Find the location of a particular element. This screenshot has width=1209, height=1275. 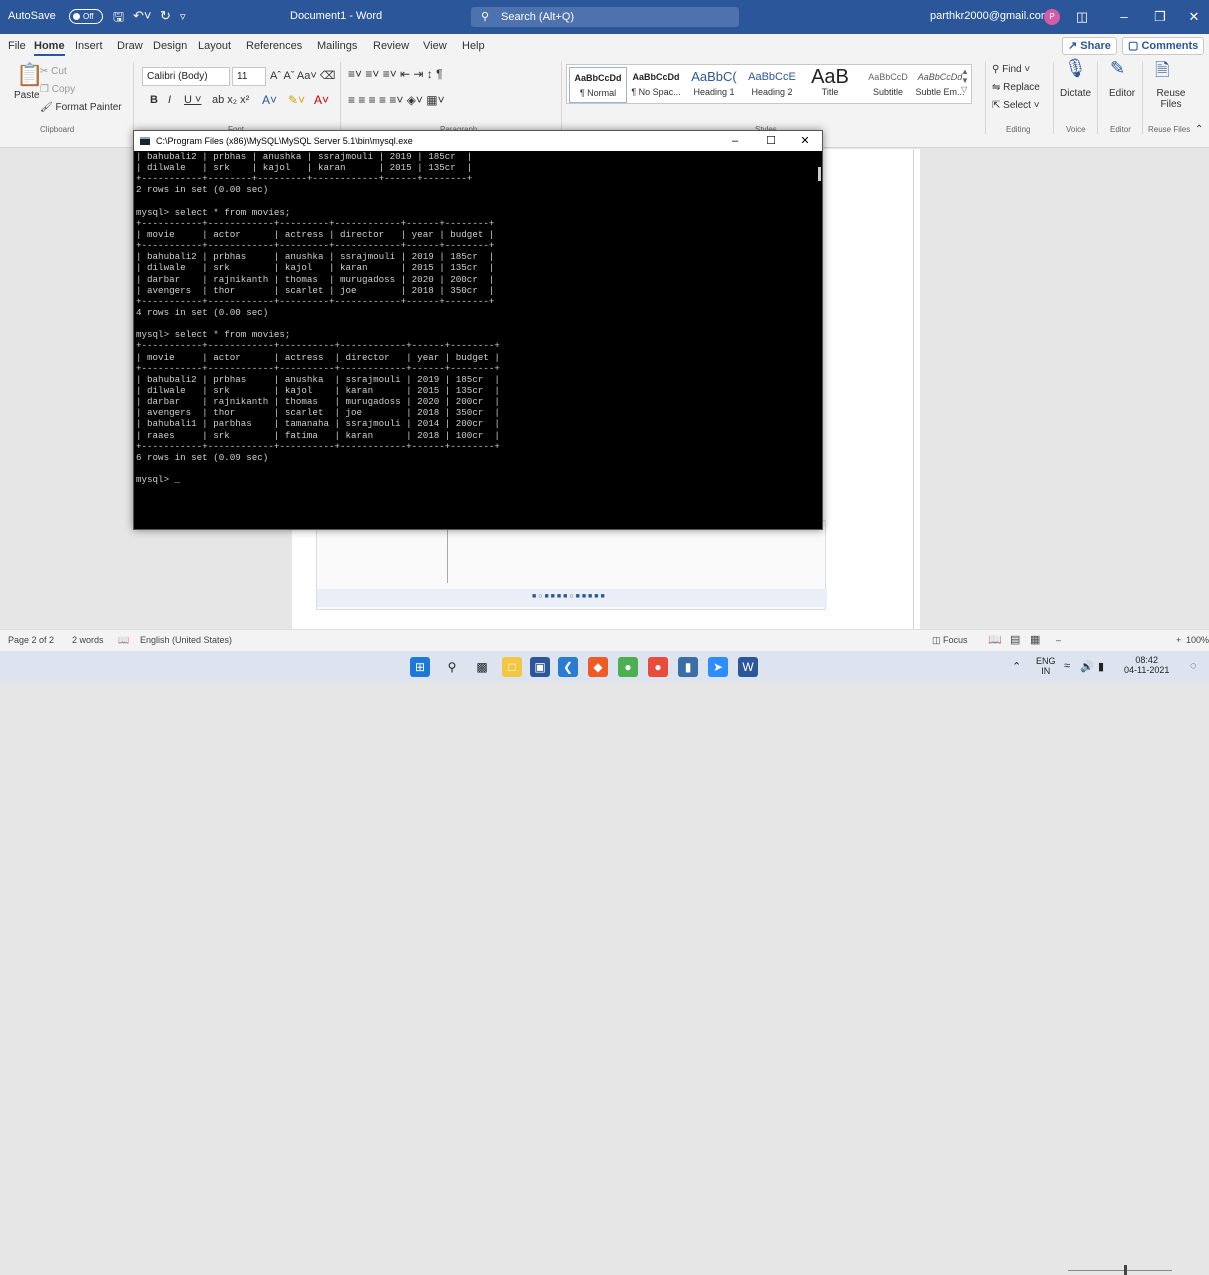

bullets-icon: ≡˅ ≡˅ ≡˅ ⇤ ⇥ ↕ ¶ is located at coordinates (395, 74).